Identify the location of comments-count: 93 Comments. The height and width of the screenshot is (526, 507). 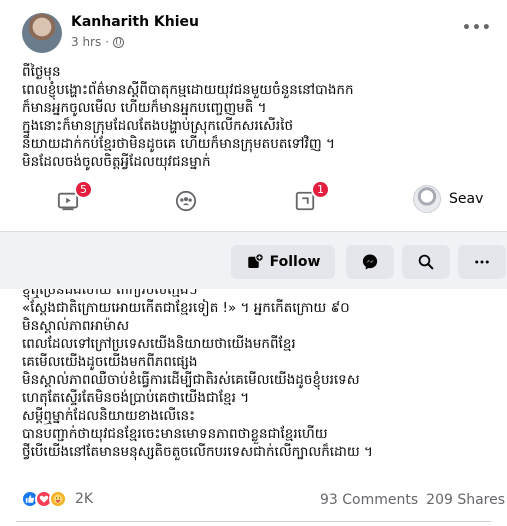
(369, 500).